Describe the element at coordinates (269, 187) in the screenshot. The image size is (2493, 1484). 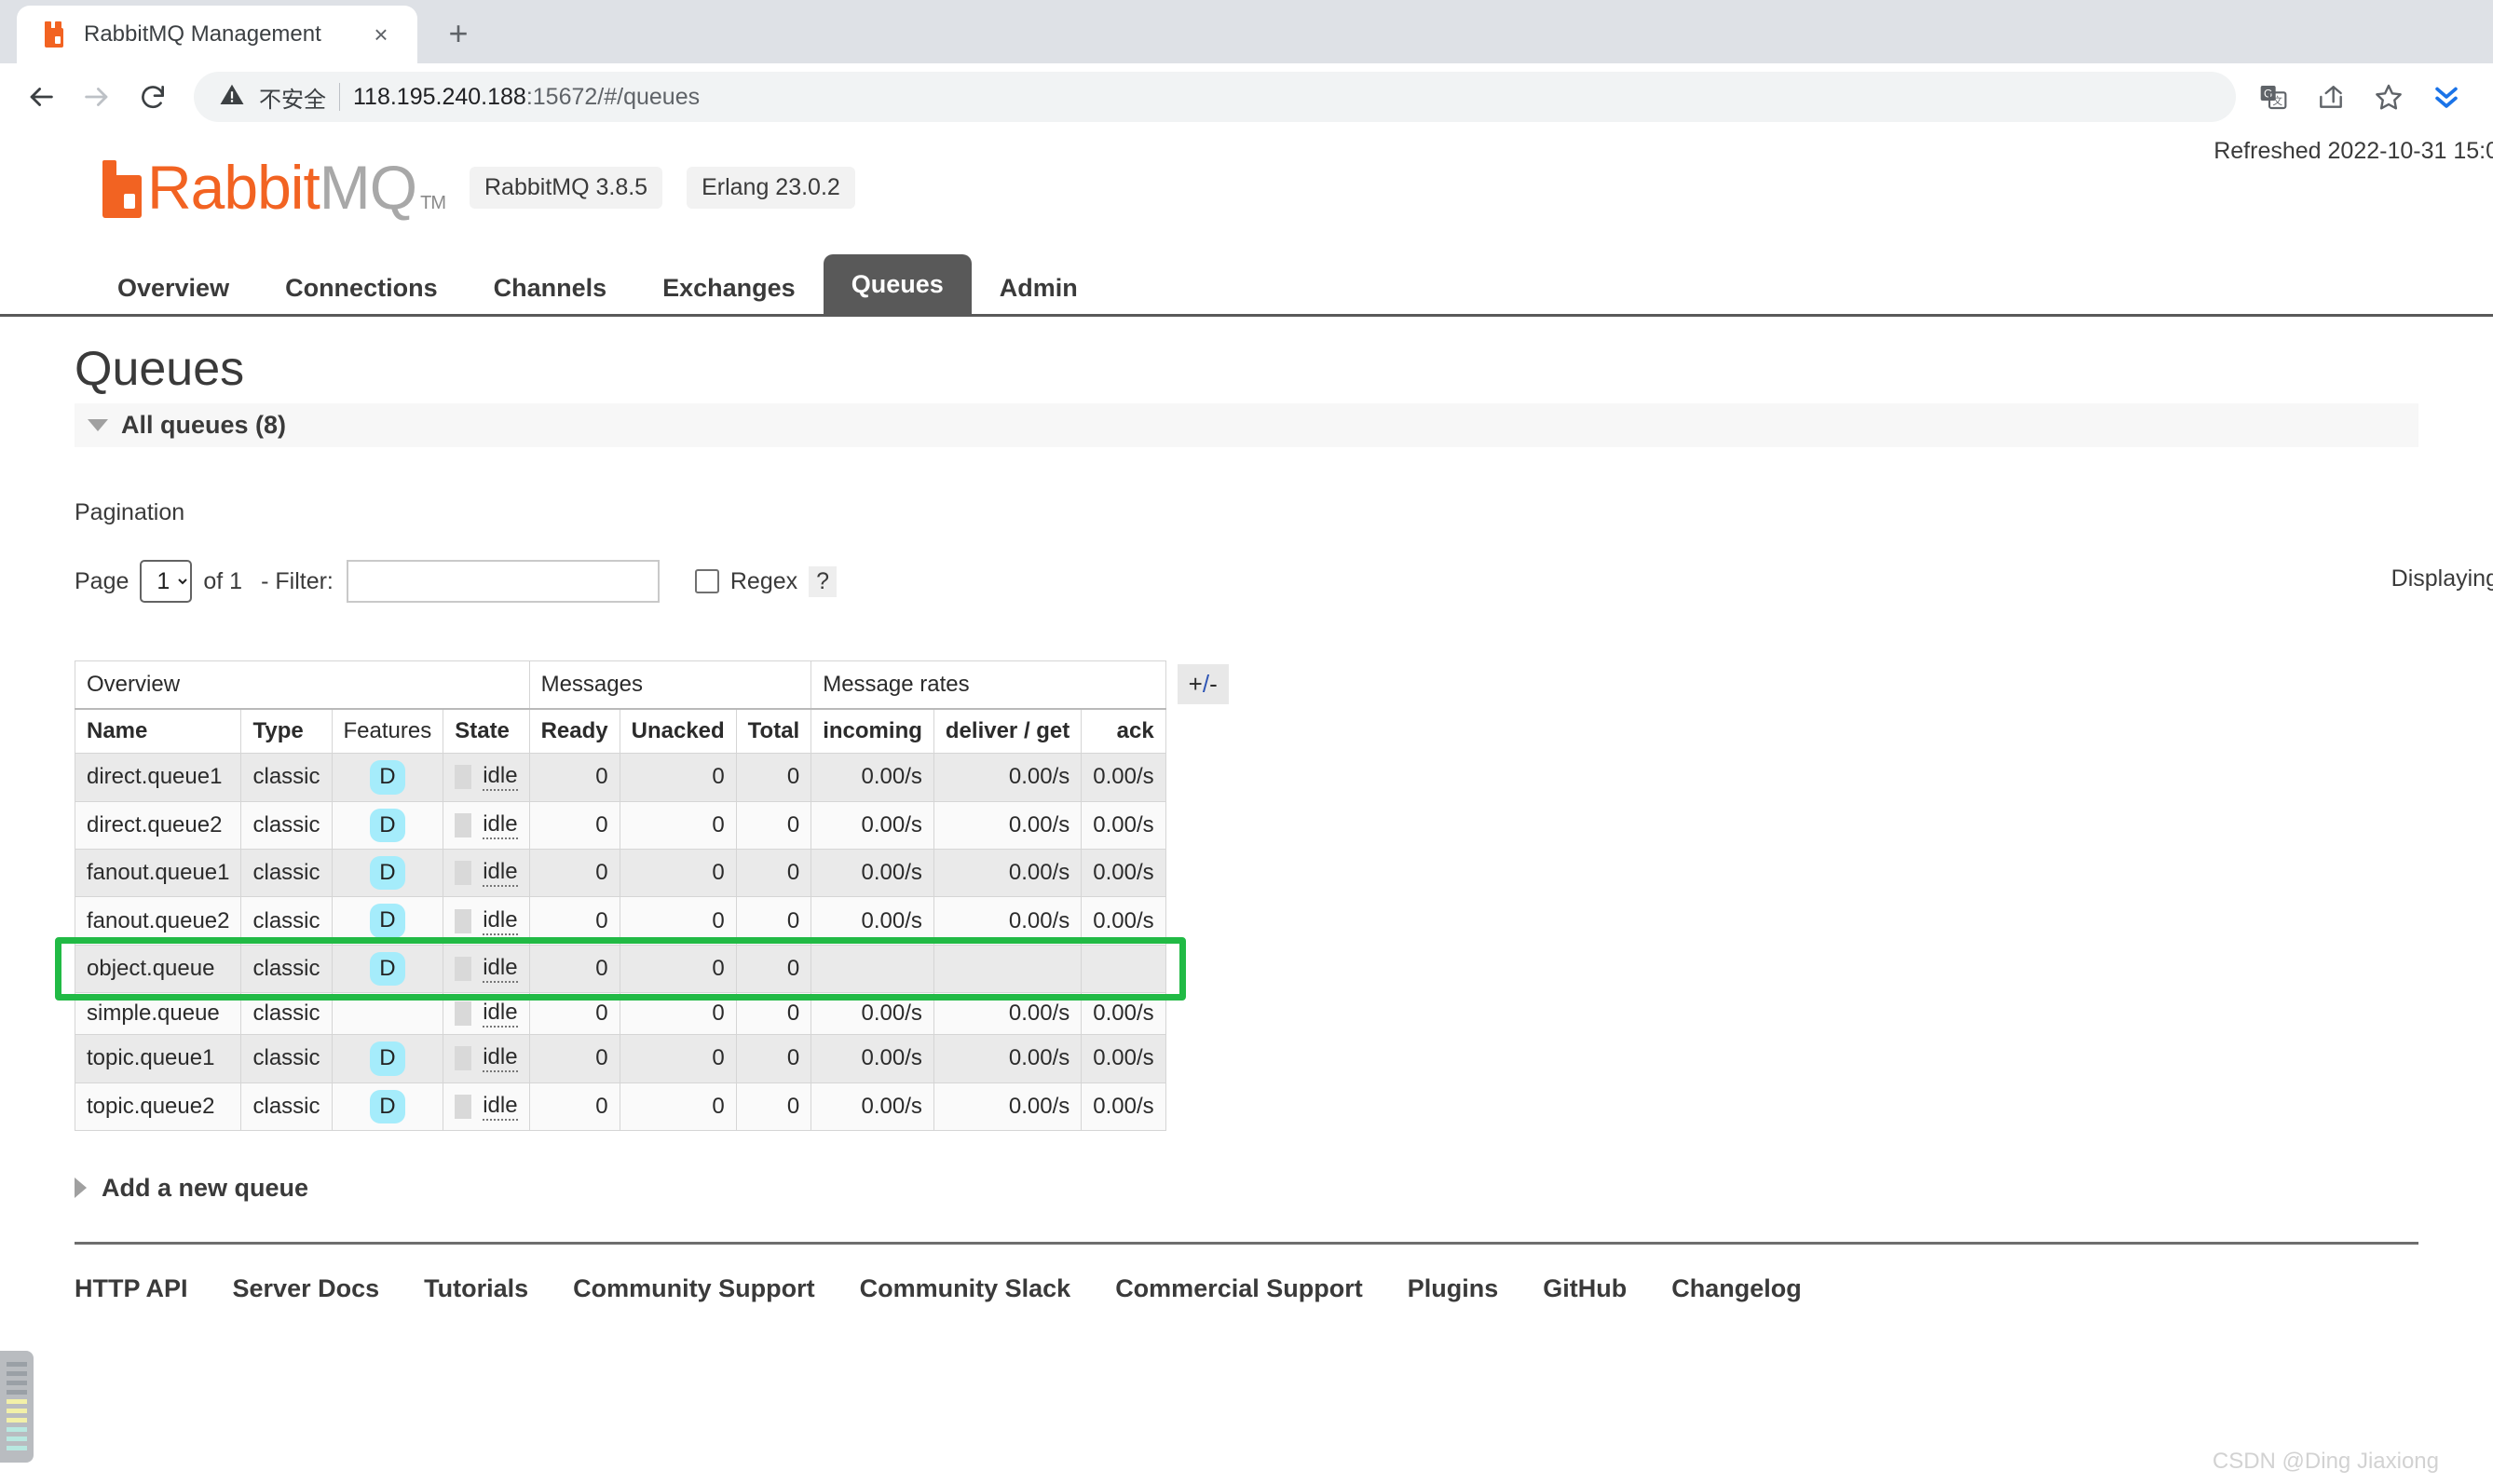
I see `rabbitmq-logo: Rabbit MQ TM` at that location.